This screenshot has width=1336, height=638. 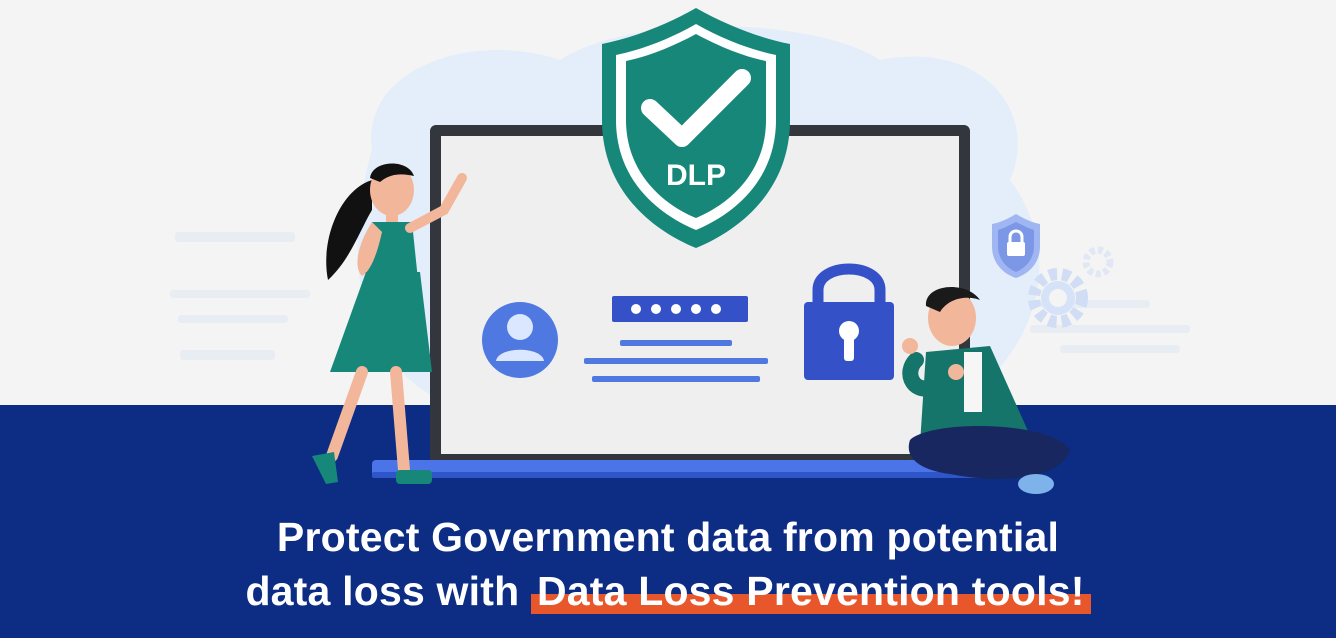 I want to click on headline-line-1: Protect Government data from potential, so click(x=668, y=537).